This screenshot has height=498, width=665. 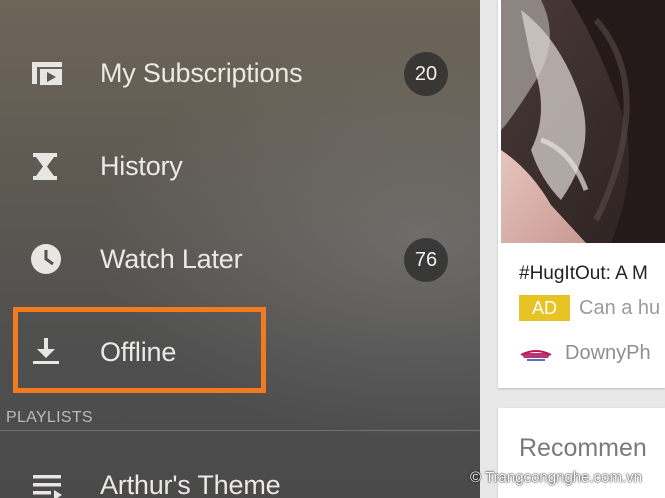 What do you see at coordinates (47, 73) in the screenshot?
I see `subscriptions-icon` at bounding box center [47, 73].